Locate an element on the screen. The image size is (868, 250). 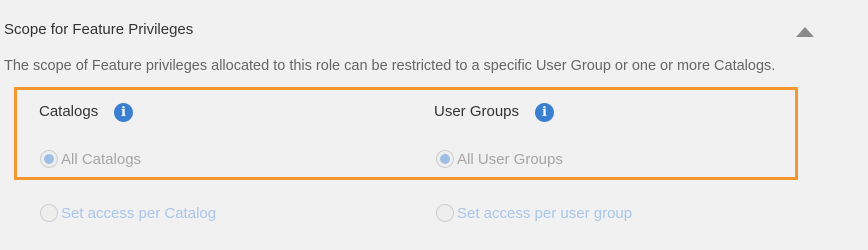
all-user-groups-label: All User Groups is located at coordinates (510, 159).